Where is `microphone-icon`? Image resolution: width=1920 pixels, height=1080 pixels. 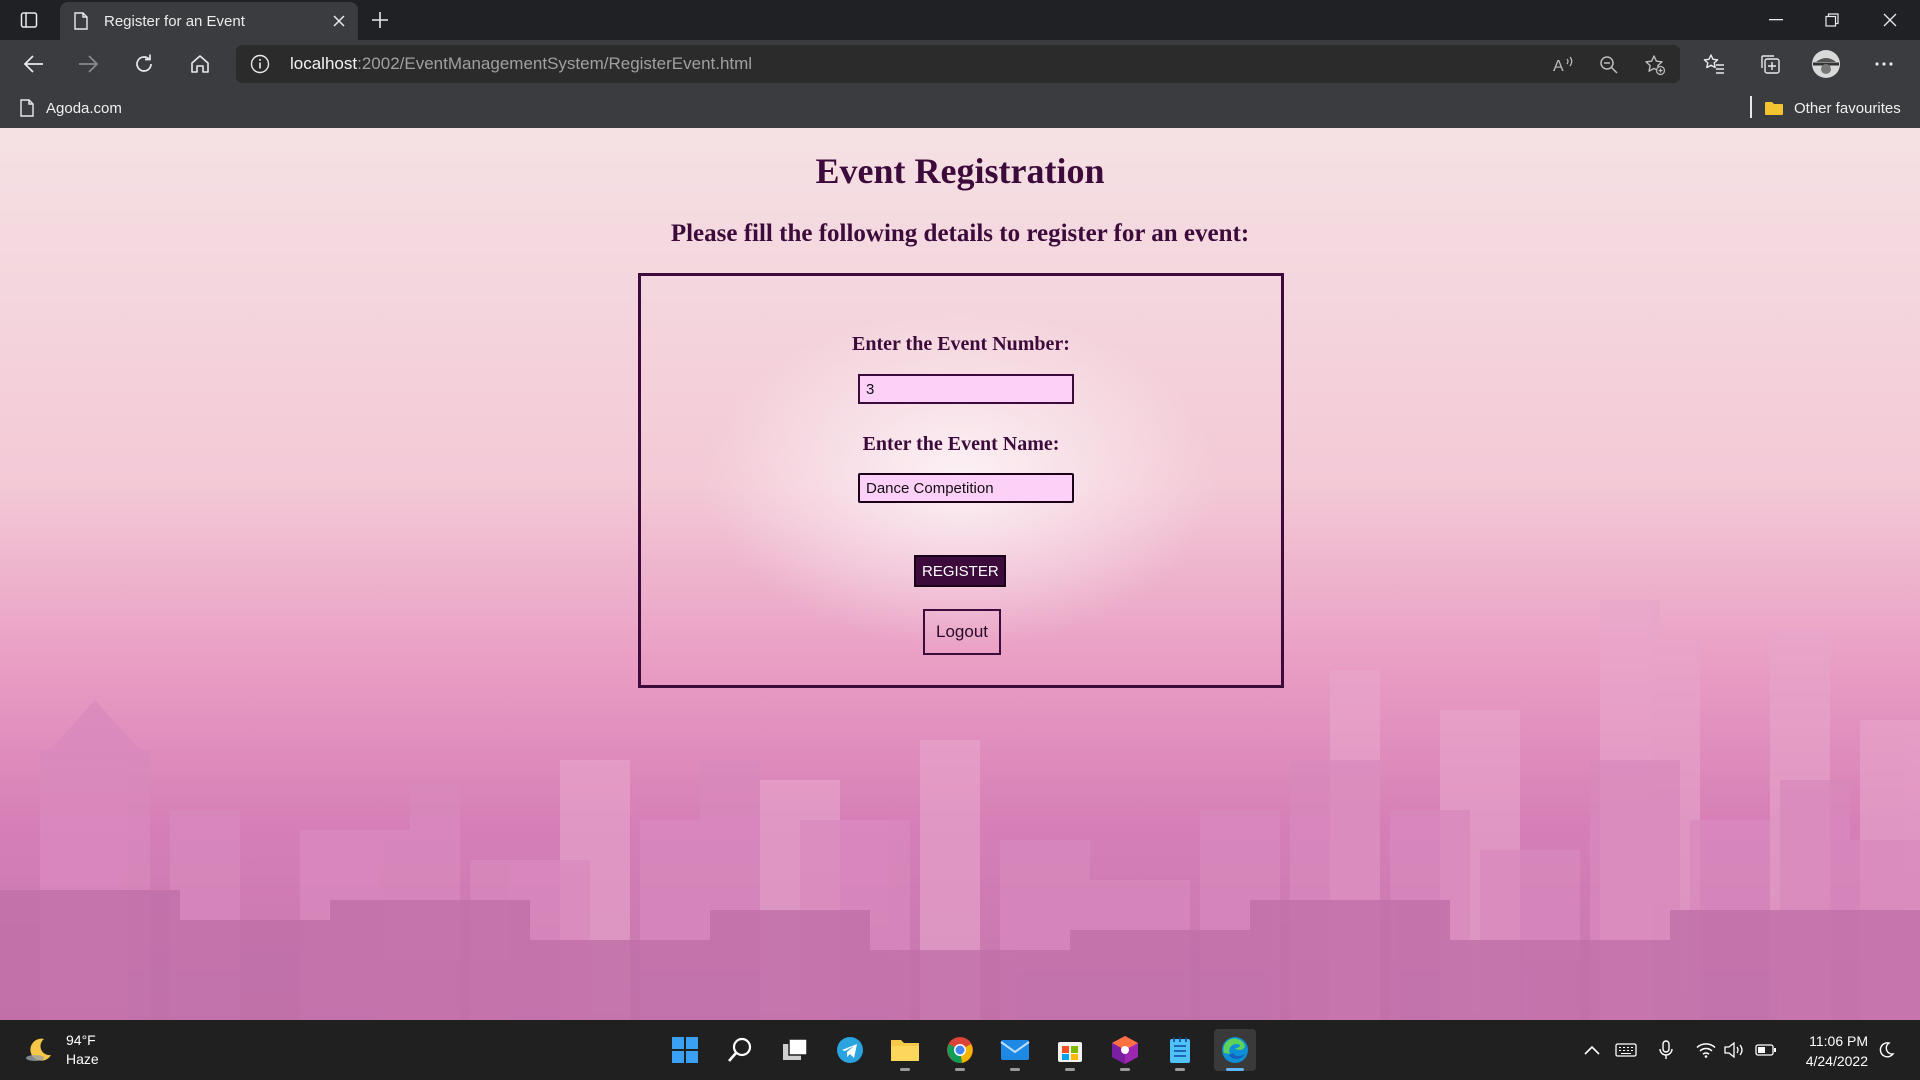
microphone-icon is located at coordinates (1666, 1050).